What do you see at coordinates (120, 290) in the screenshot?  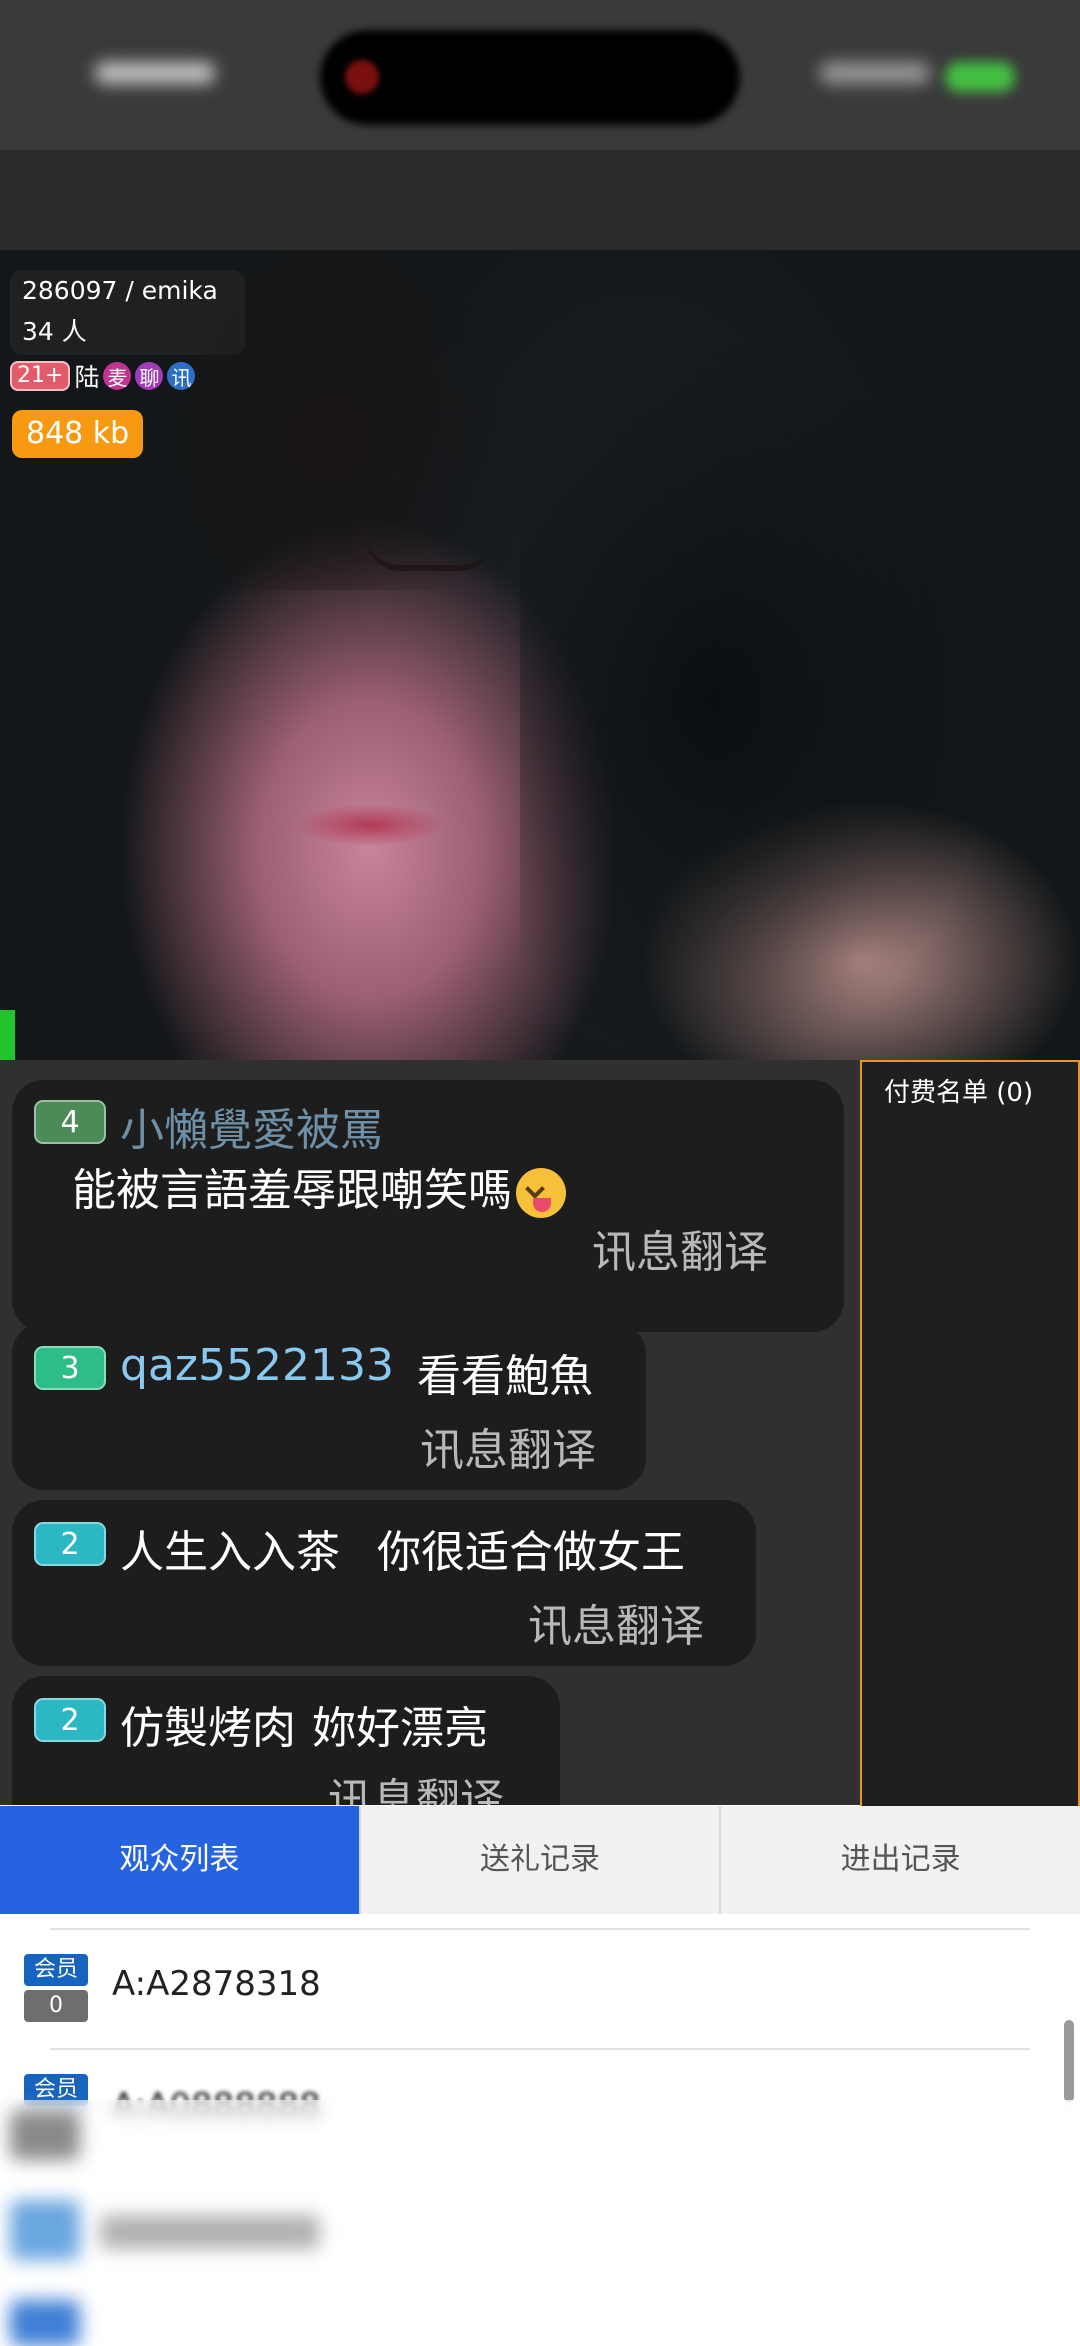 I see `room-id-line: 286097 / emika` at bounding box center [120, 290].